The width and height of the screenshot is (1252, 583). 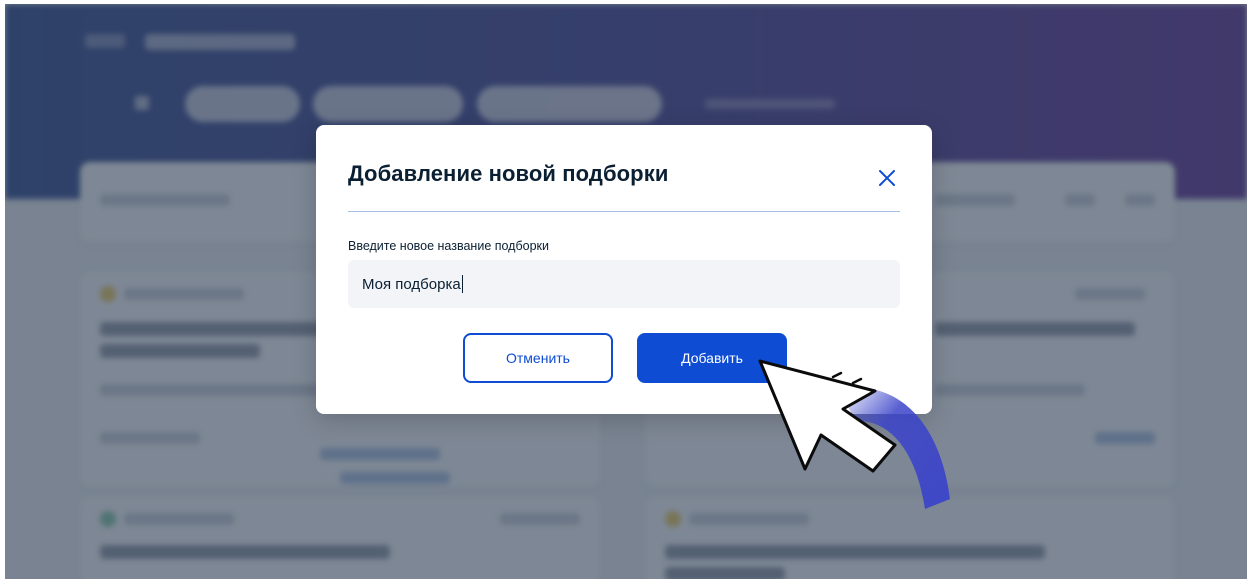 What do you see at coordinates (538, 358) in the screenshot?
I see `cancel-button: Отменить` at bounding box center [538, 358].